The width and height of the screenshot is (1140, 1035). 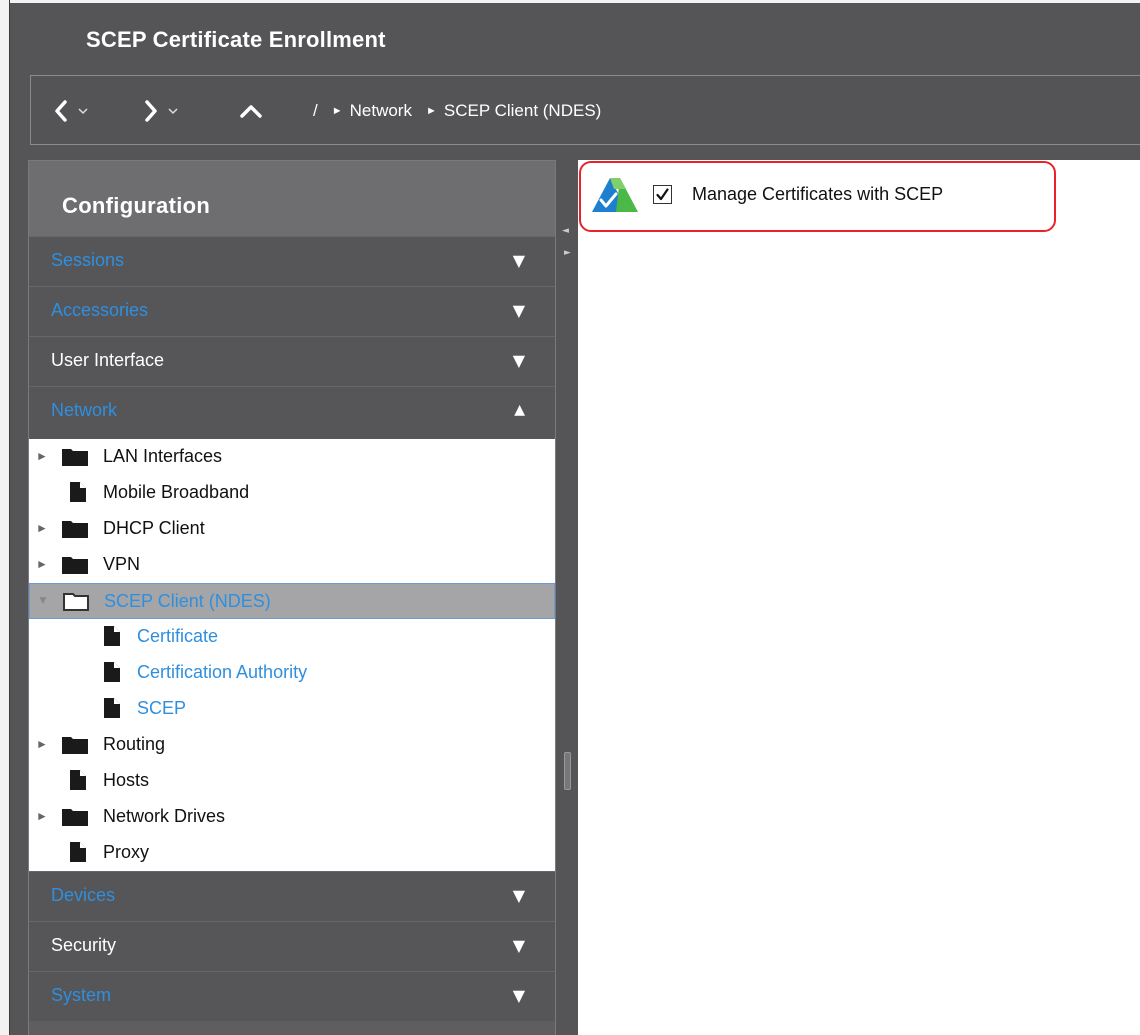 I want to click on section-user-interface: User Interface ▼, so click(x=292, y=361).